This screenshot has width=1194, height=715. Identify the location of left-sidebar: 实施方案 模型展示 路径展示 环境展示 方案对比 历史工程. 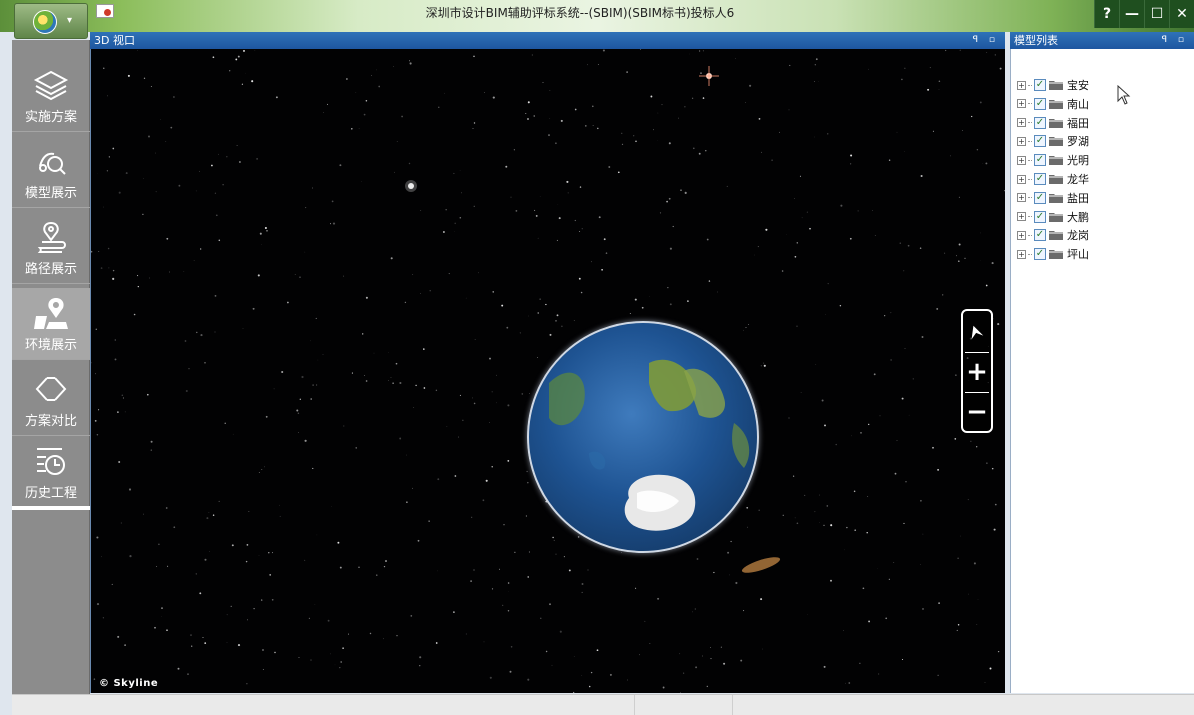
(51, 367).